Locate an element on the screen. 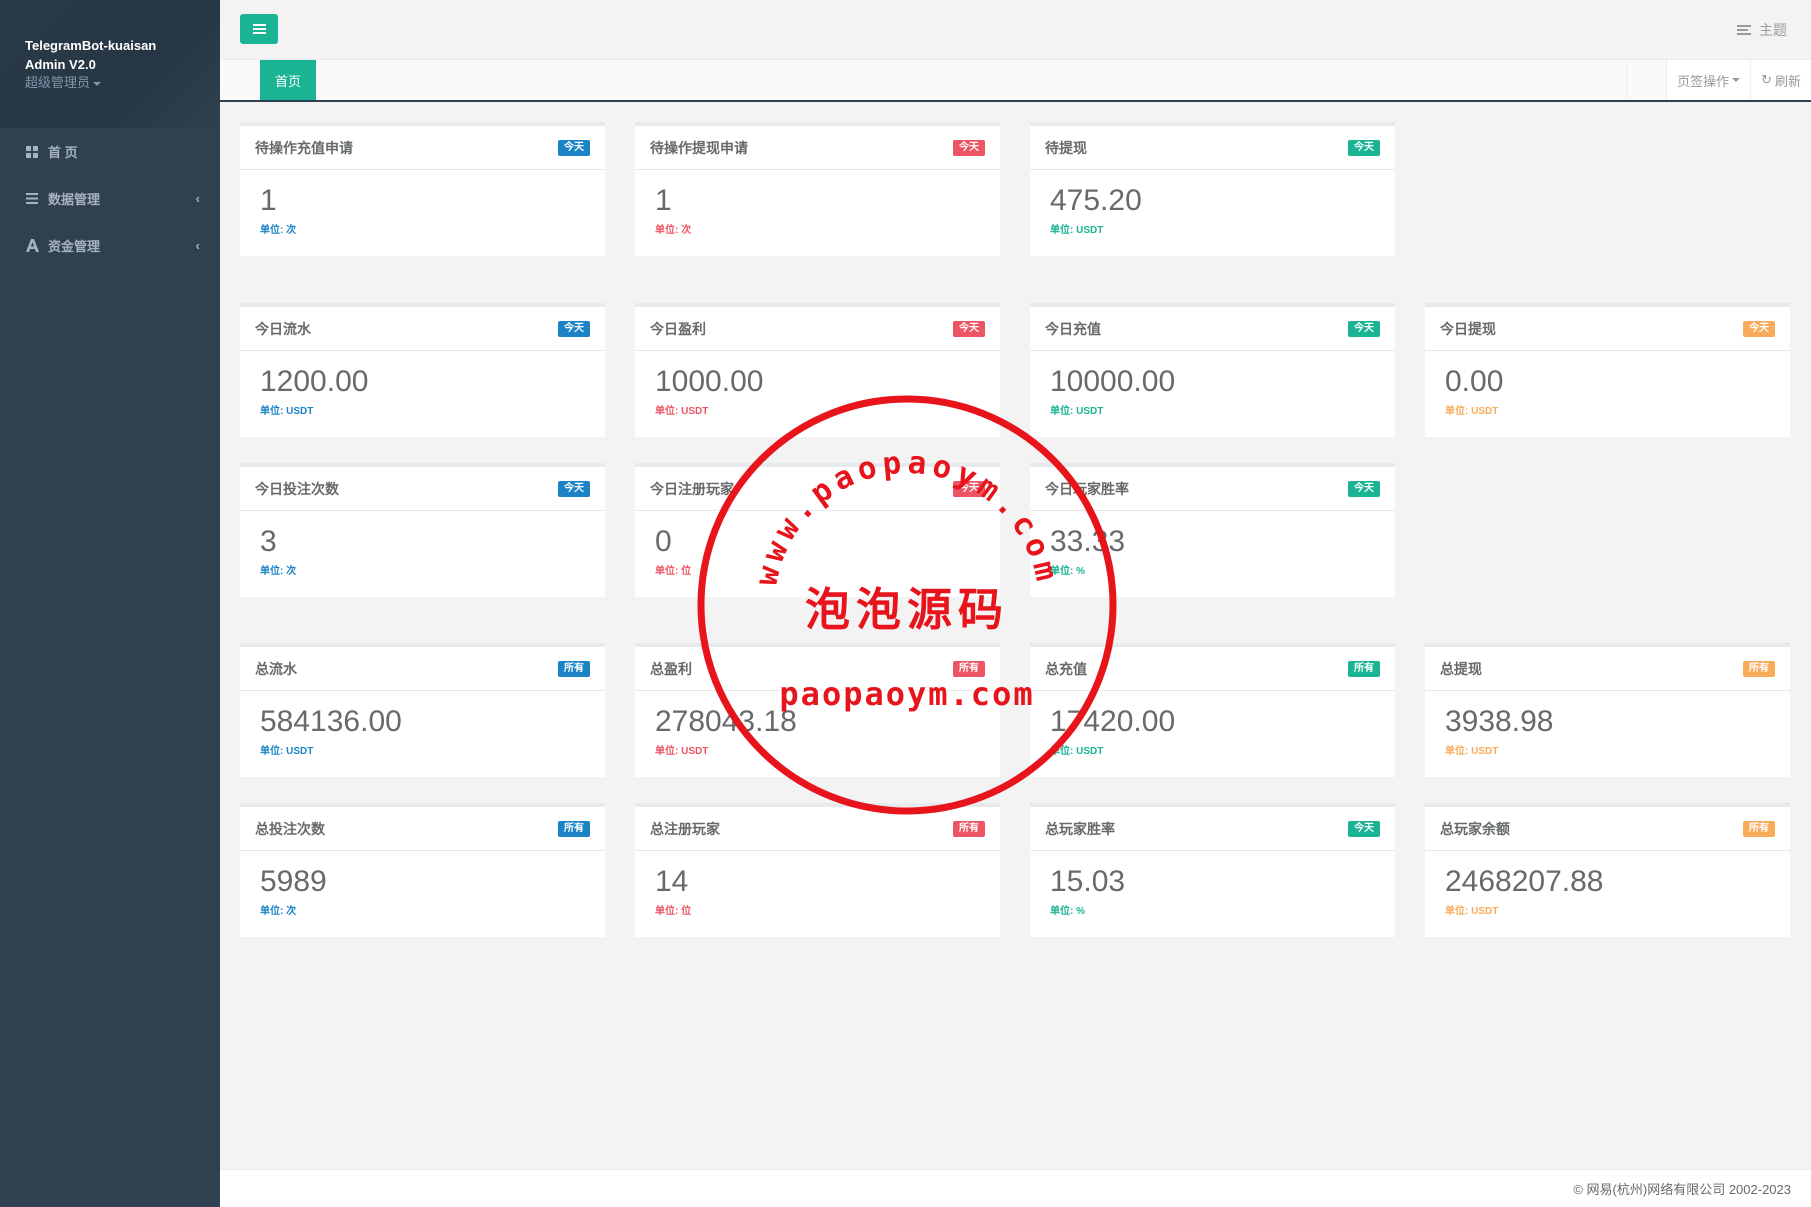 The height and width of the screenshot is (1207, 1811). refresh-label: 刷新 is located at coordinates (1787, 81).